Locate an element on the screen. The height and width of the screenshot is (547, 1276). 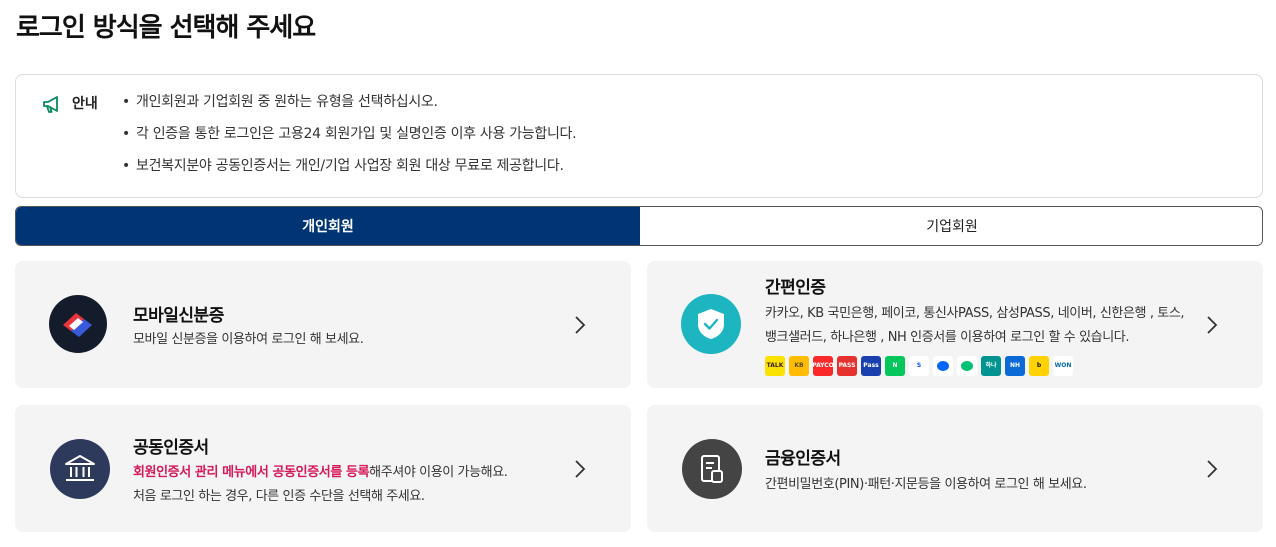
notice-item: 보건복지분야 공동인증서는 개인/기업 사업장 회원 대상 무료로 제공합니다. is located at coordinates (349, 166).